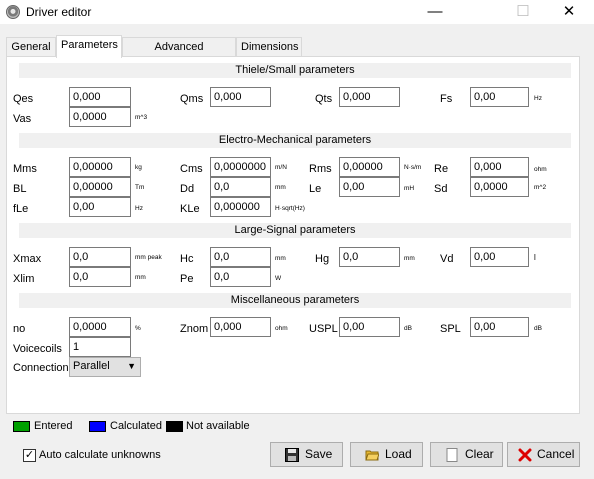  I want to click on hc-label: Hc, so click(187, 259).